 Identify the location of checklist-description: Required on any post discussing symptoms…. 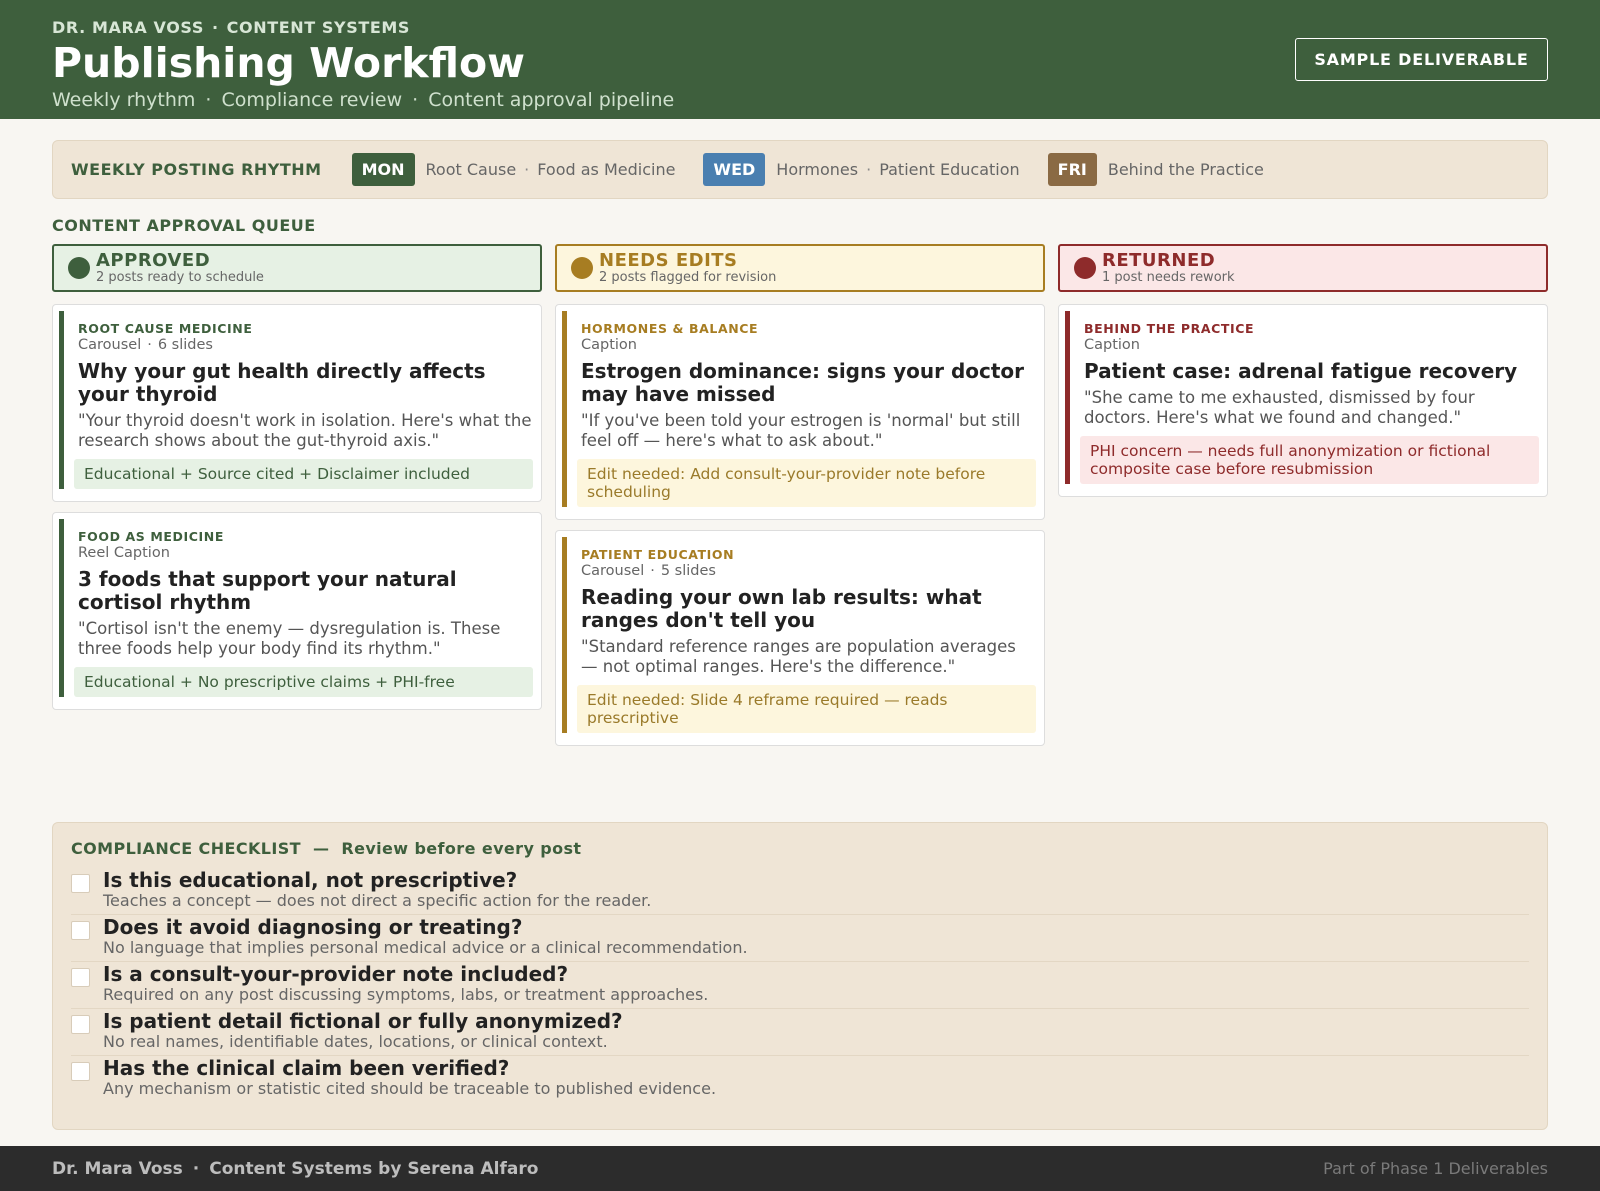
(406, 994).